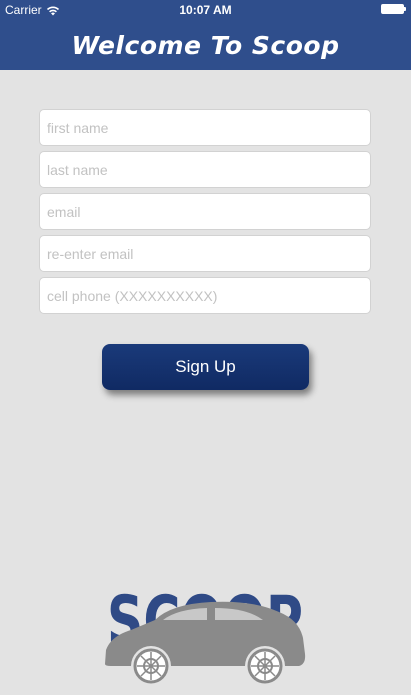 This screenshot has height=695, width=411. I want to click on reenter-email-field, so click(205, 253).